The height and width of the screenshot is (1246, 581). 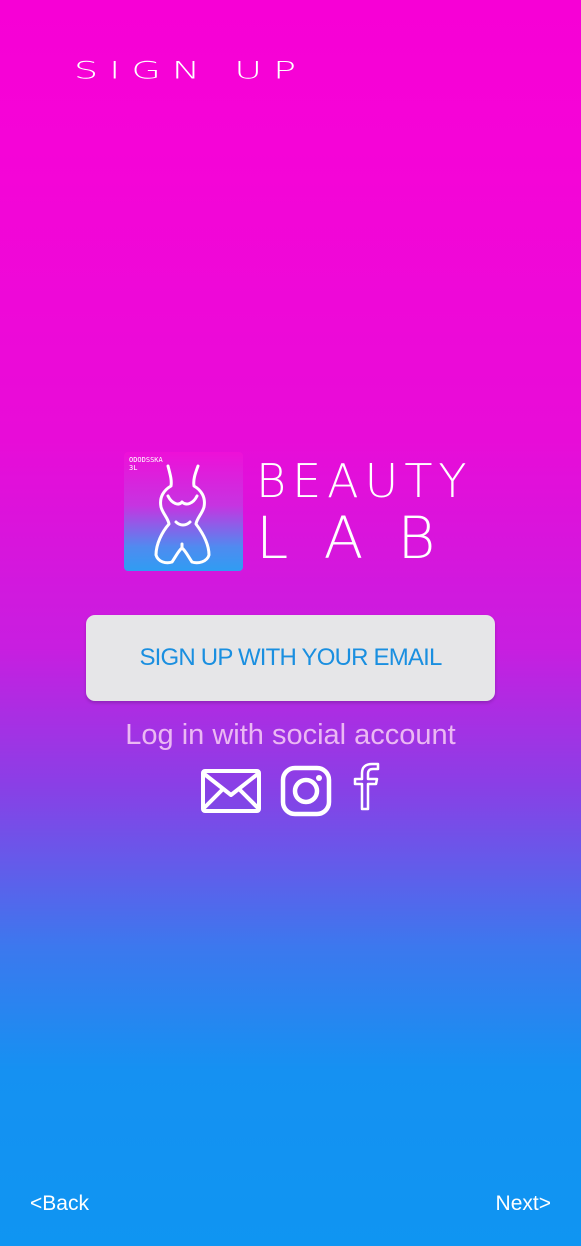 I want to click on logo-icon: ODODSSKA 3L, so click(x=183, y=511).